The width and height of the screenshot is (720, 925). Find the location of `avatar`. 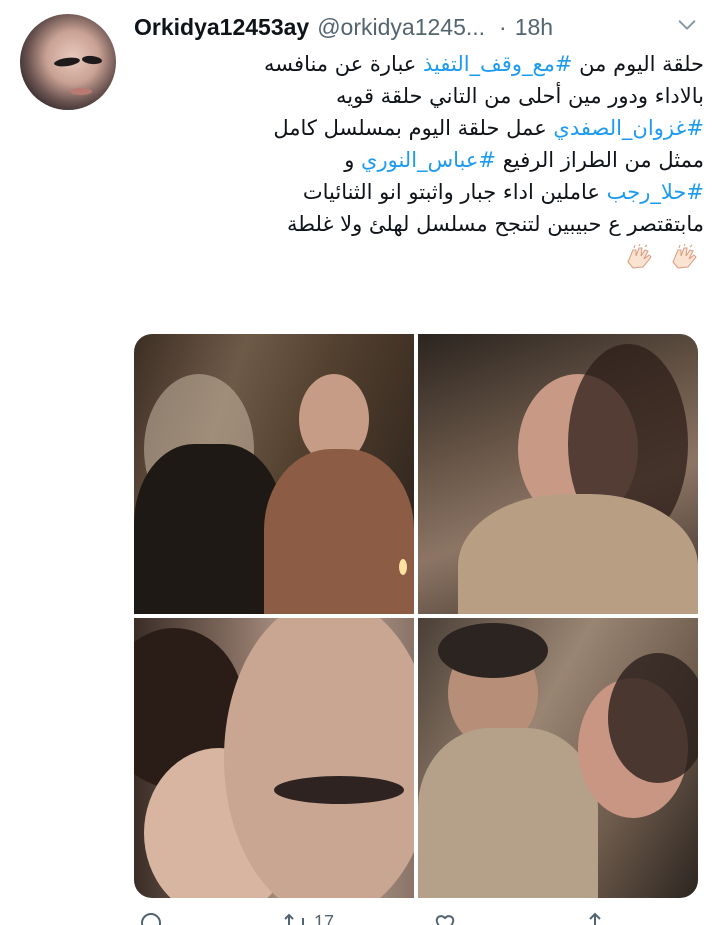

avatar is located at coordinates (68, 62).